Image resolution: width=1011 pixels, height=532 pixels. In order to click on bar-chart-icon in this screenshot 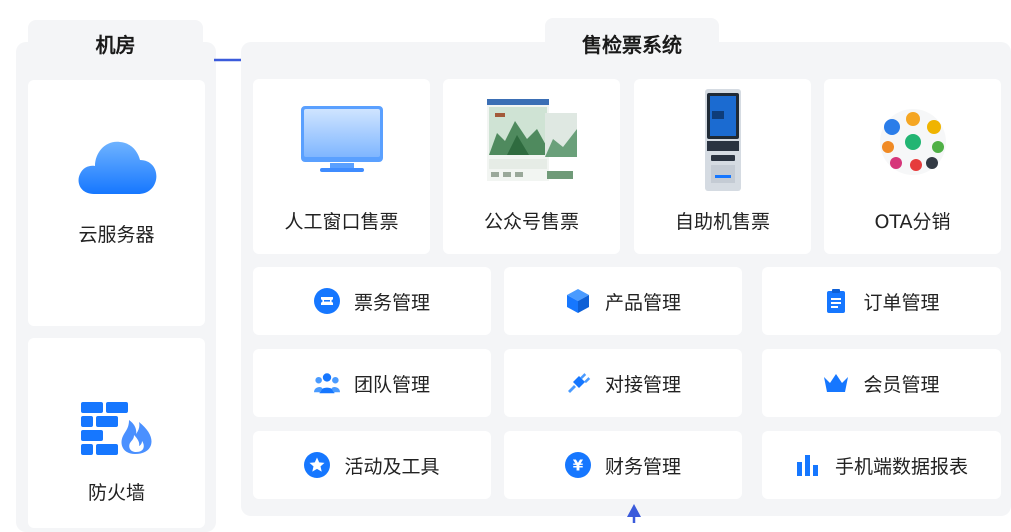, I will do `click(808, 465)`.